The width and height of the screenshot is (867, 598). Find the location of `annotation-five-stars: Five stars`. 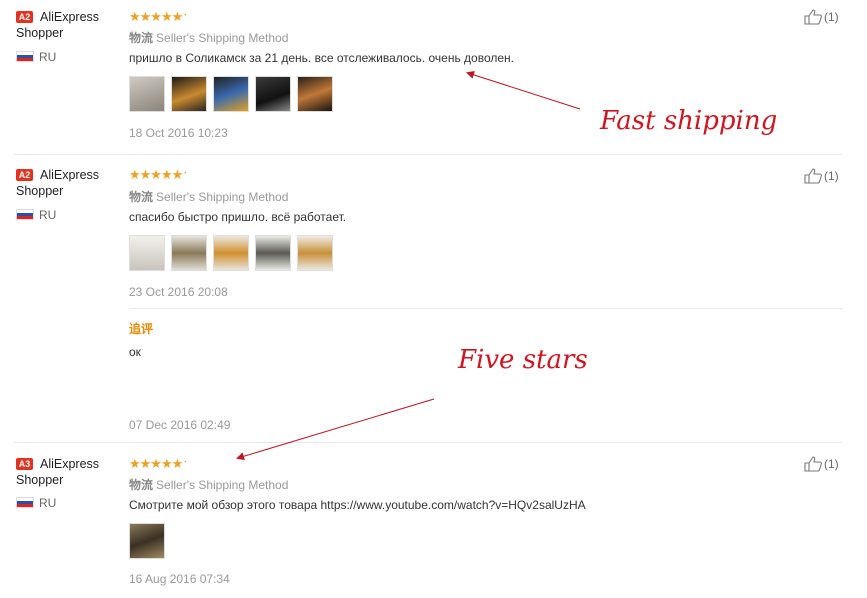

annotation-five-stars: Five stars is located at coordinates (523, 360).